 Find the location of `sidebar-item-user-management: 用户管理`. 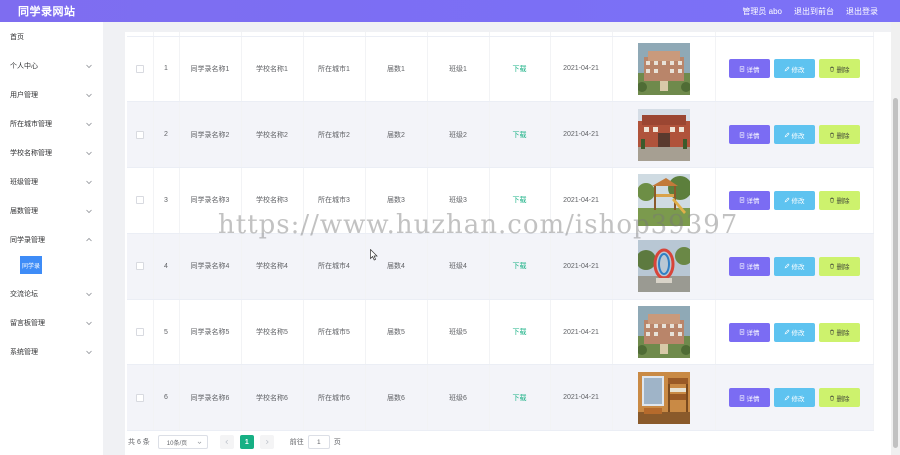

sidebar-item-user-management: 用户管理 is located at coordinates (51, 94).